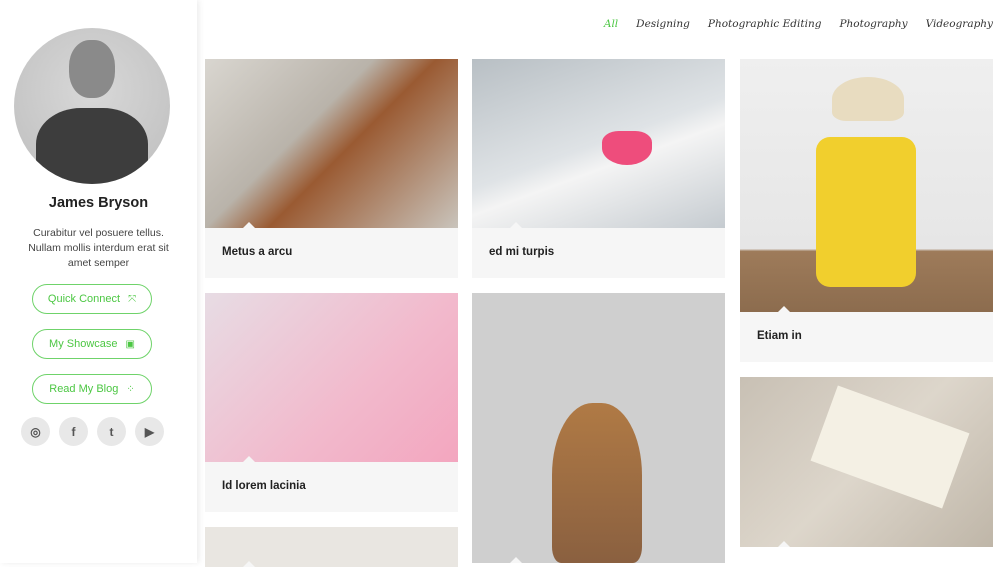 This screenshot has width=1000, height=567. Describe the element at coordinates (132, 299) in the screenshot. I see `expand-icon: ⤧` at that location.